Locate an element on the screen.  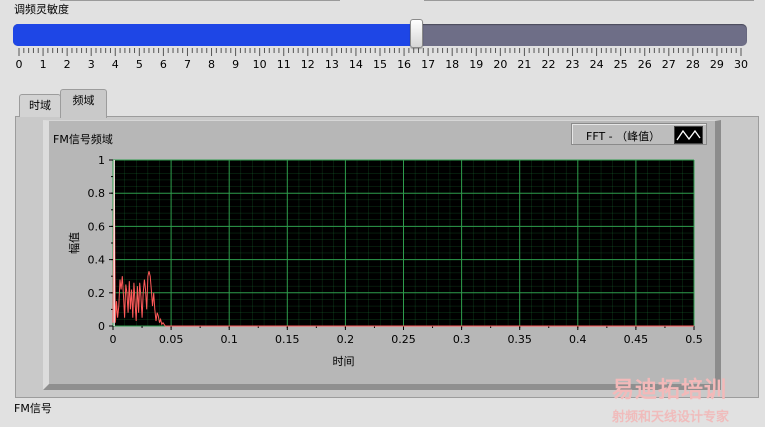
y-tick-label: 0.8 is located at coordinates (97, 193).